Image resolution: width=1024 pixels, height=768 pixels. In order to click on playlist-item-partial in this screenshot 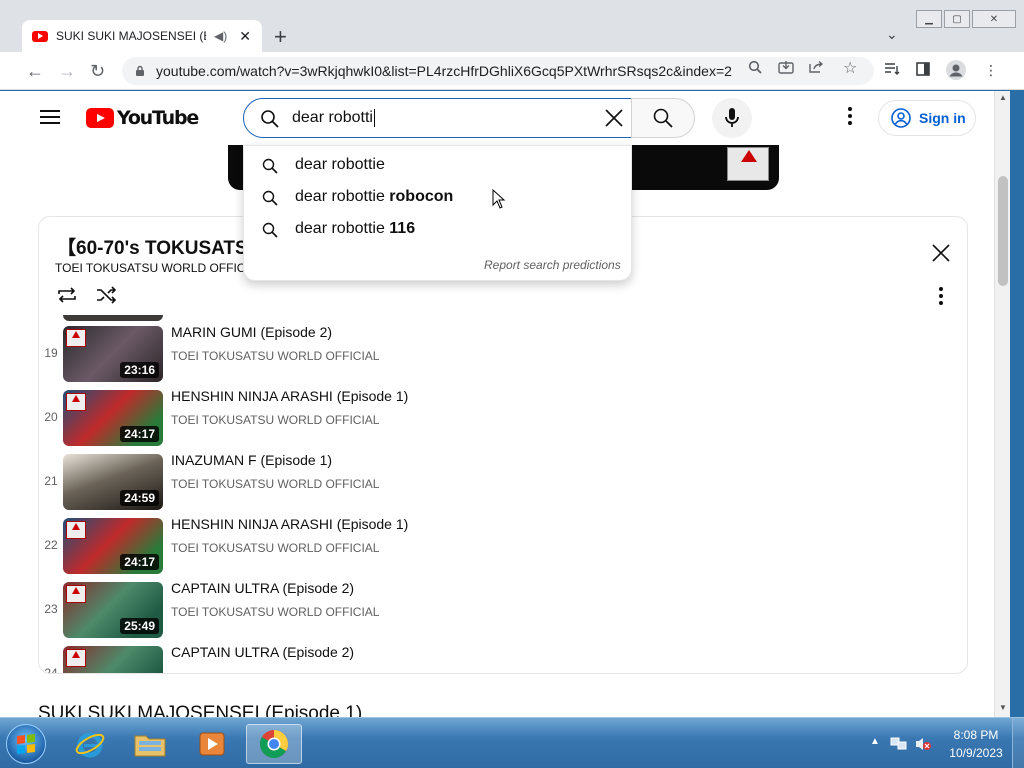, I will do `click(489, 318)`.